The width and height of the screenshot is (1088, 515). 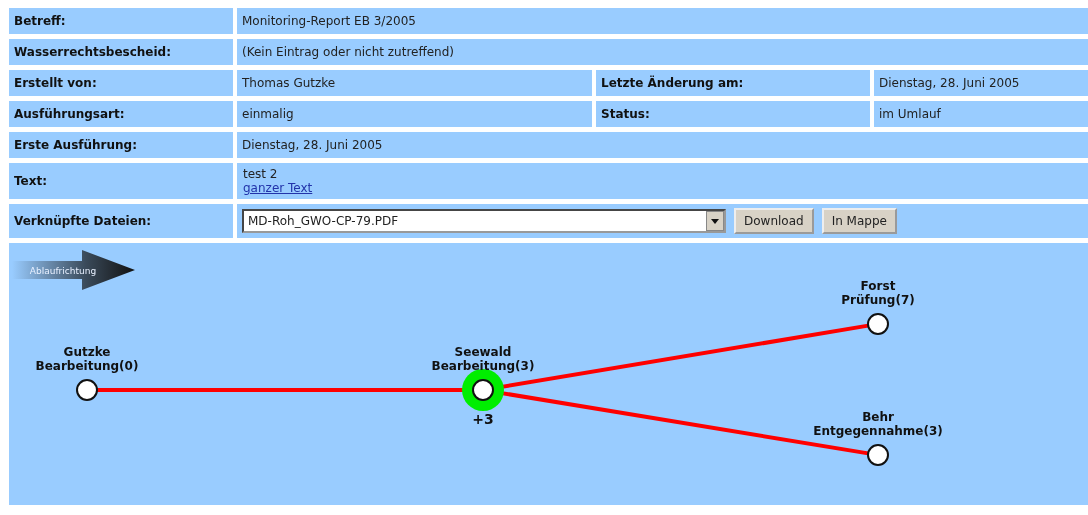 I want to click on person-label: Gutzke, so click(x=87, y=352).